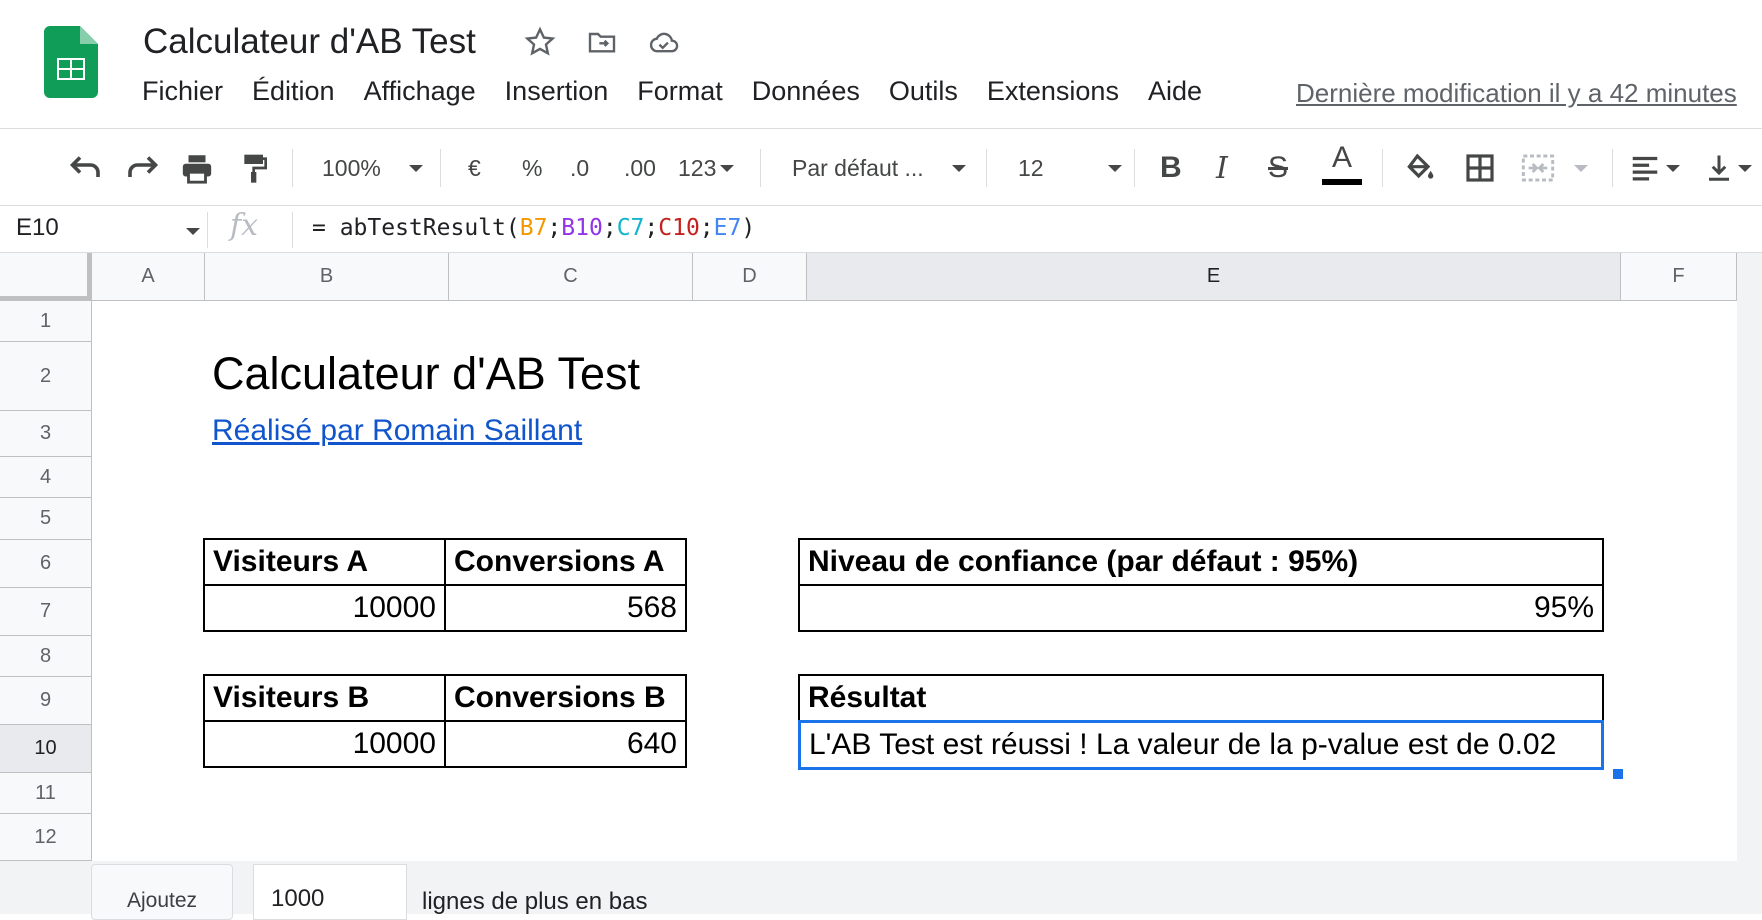 Image resolution: width=1762 pixels, height=920 pixels. Describe the element at coordinates (46, 376) in the screenshot. I see `row-header-2: 2` at that location.